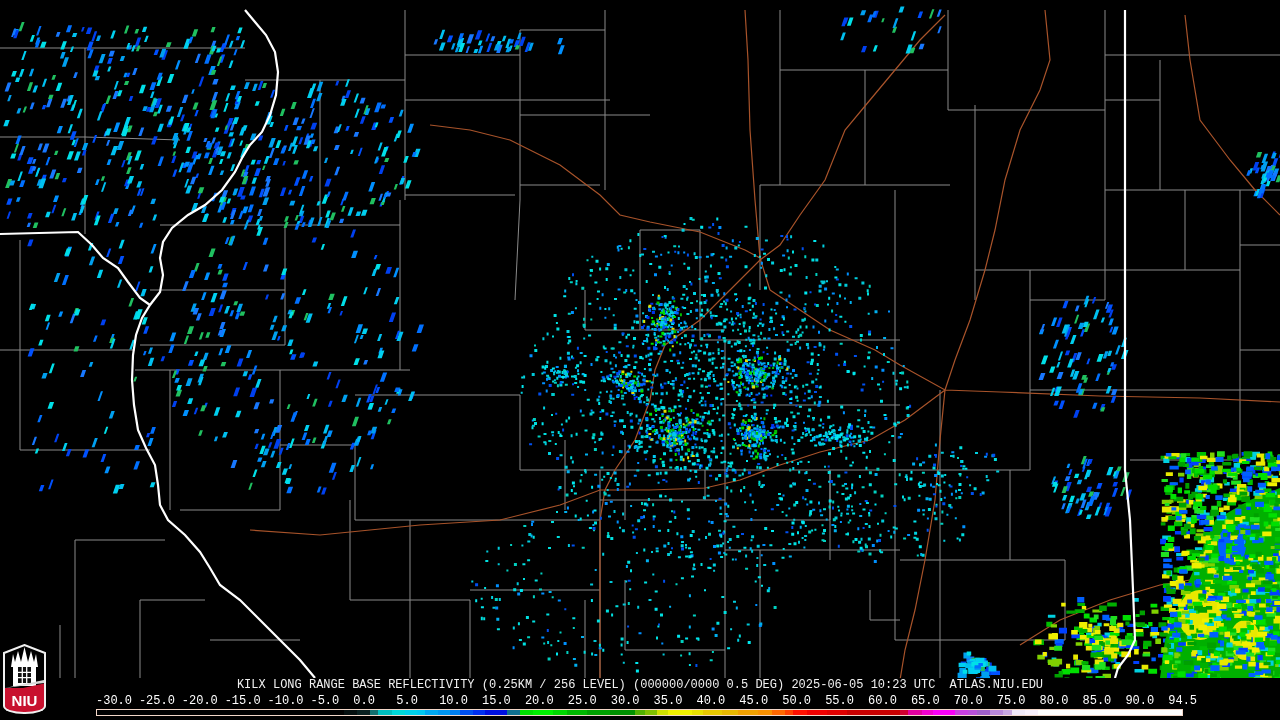 Image resolution: width=1280 pixels, height=720 pixels. What do you see at coordinates (1140, 701) in the screenshot?
I see `scale-label: 90.0` at bounding box center [1140, 701].